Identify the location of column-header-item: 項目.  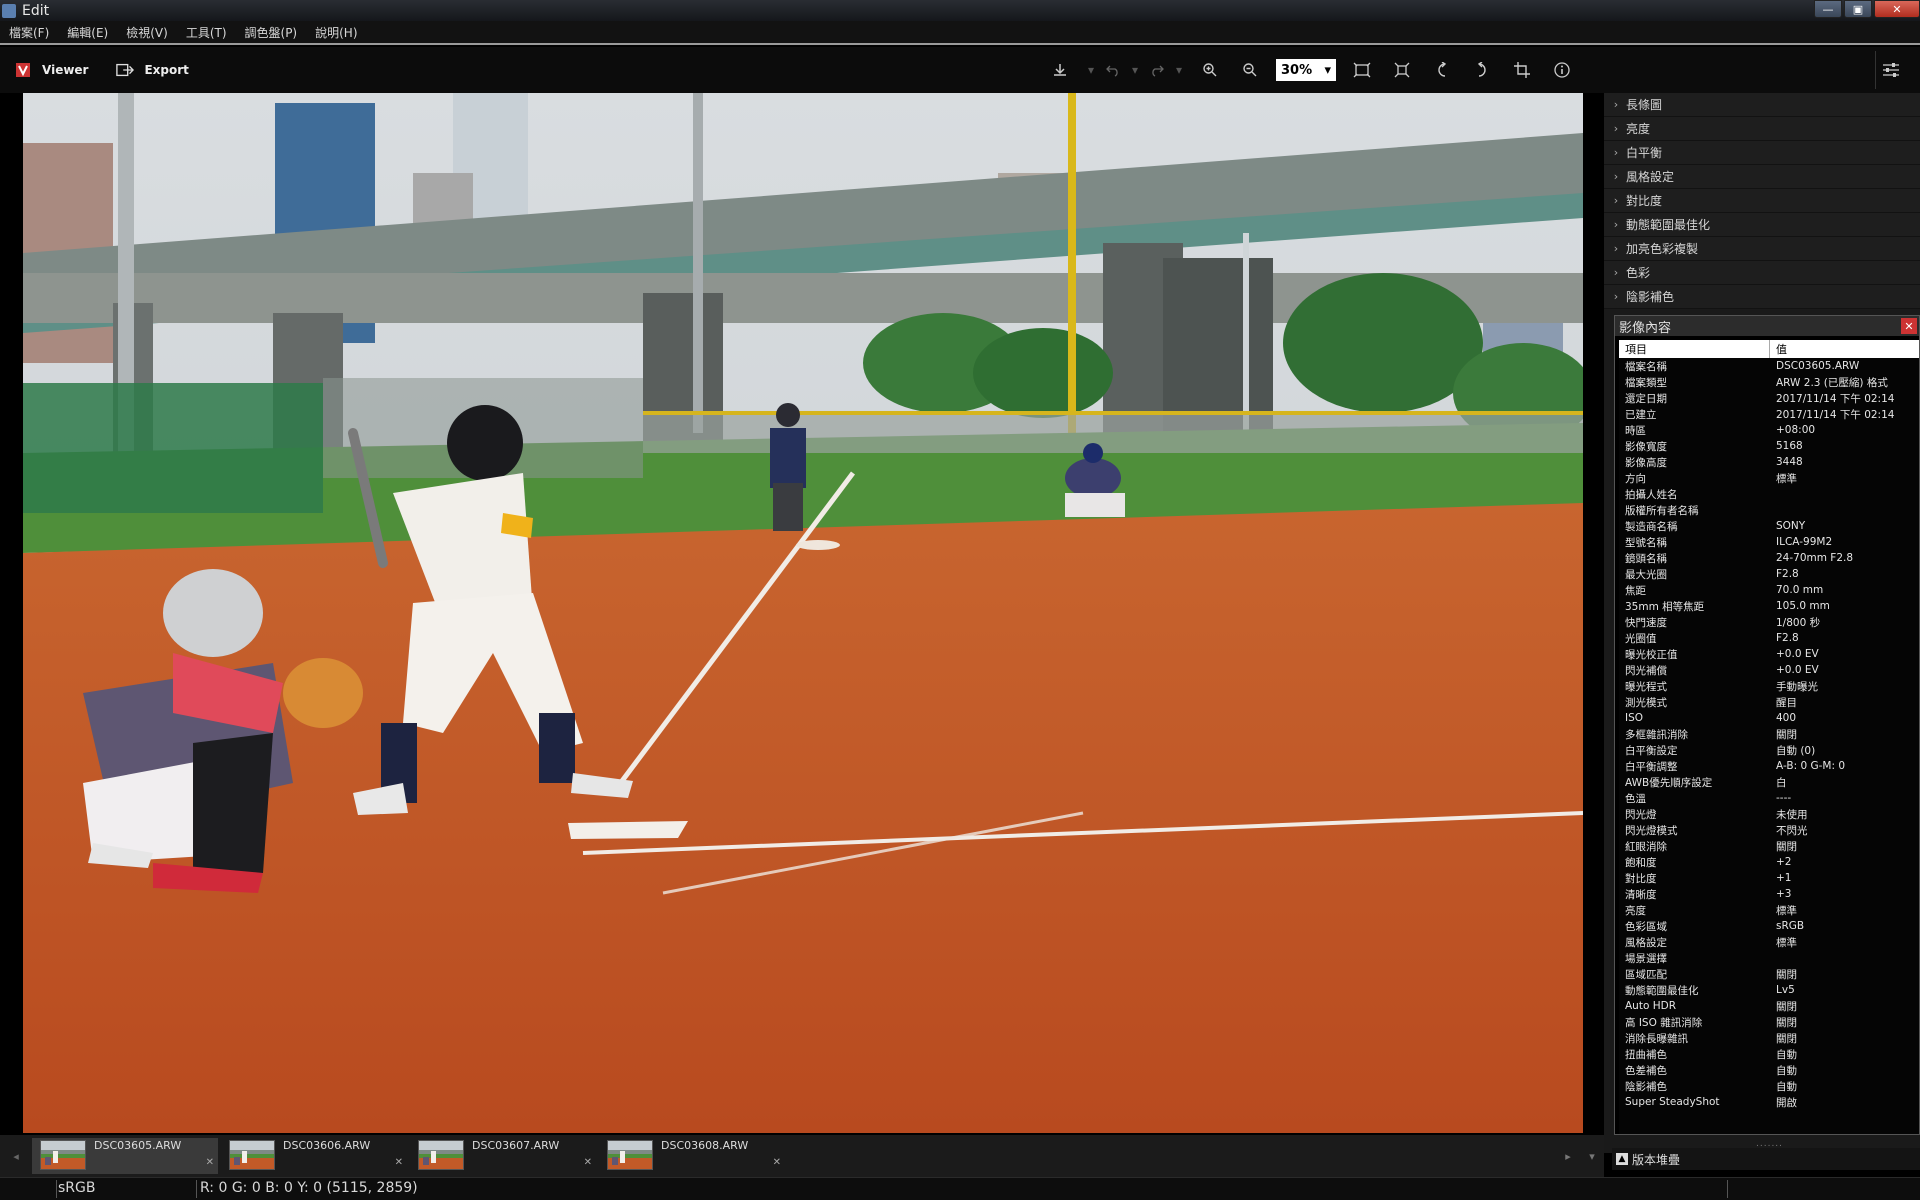
(1694, 349).